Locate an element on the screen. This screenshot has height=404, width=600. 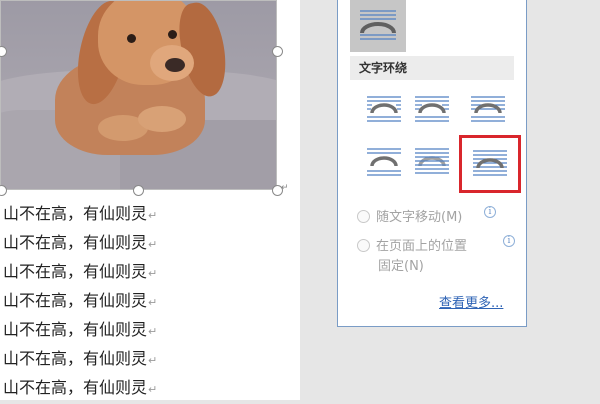
wrap-through-option is located at coordinates (488, 110).